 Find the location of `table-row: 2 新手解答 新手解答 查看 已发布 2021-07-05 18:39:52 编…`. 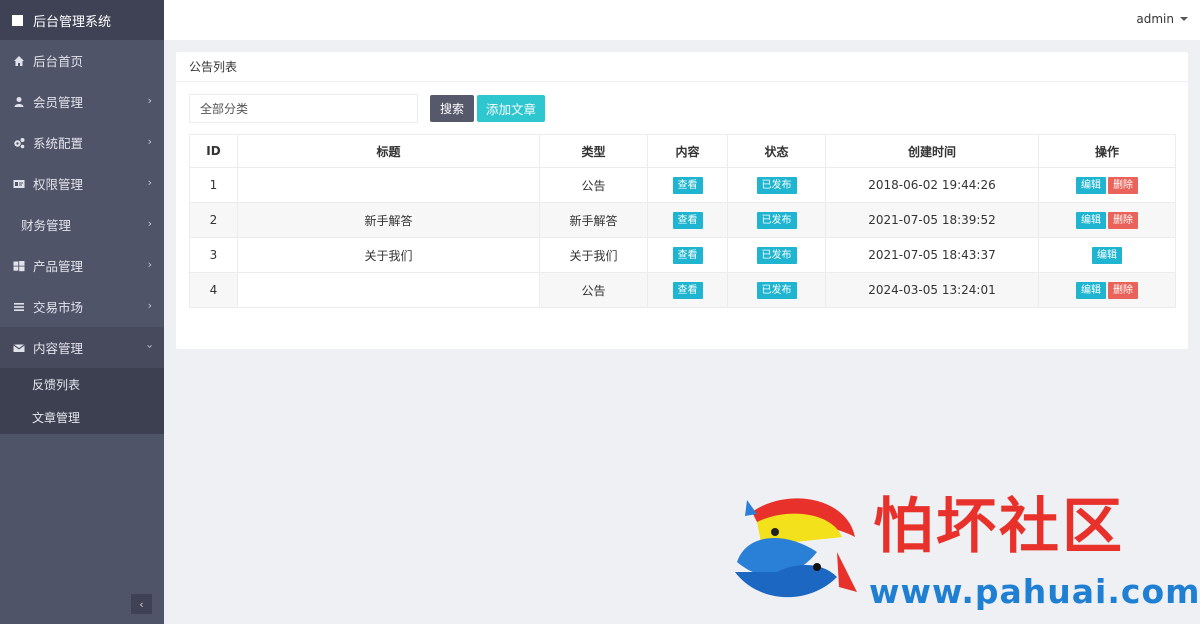

table-row: 2 新手解答 新手解答 查看 已发布 2021-07-05 18:39:52 编… is located at coordinates (682, 220).